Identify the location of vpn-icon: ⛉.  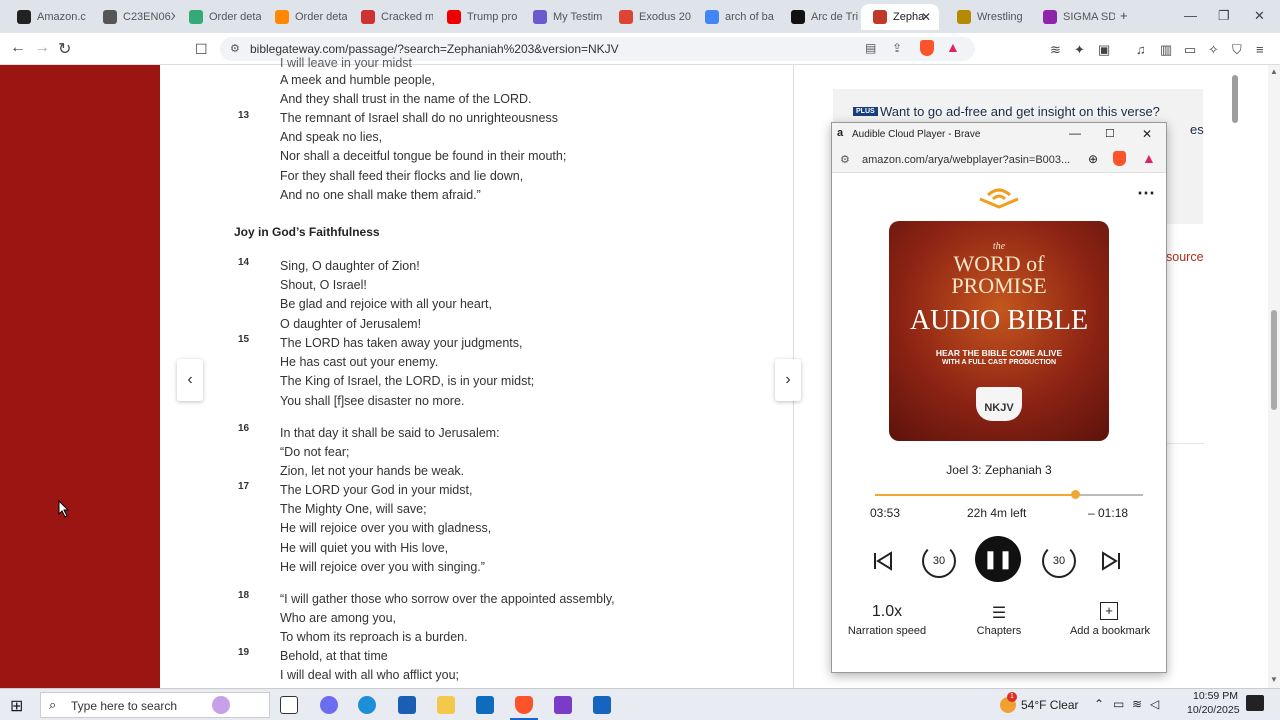
(1237, 50).